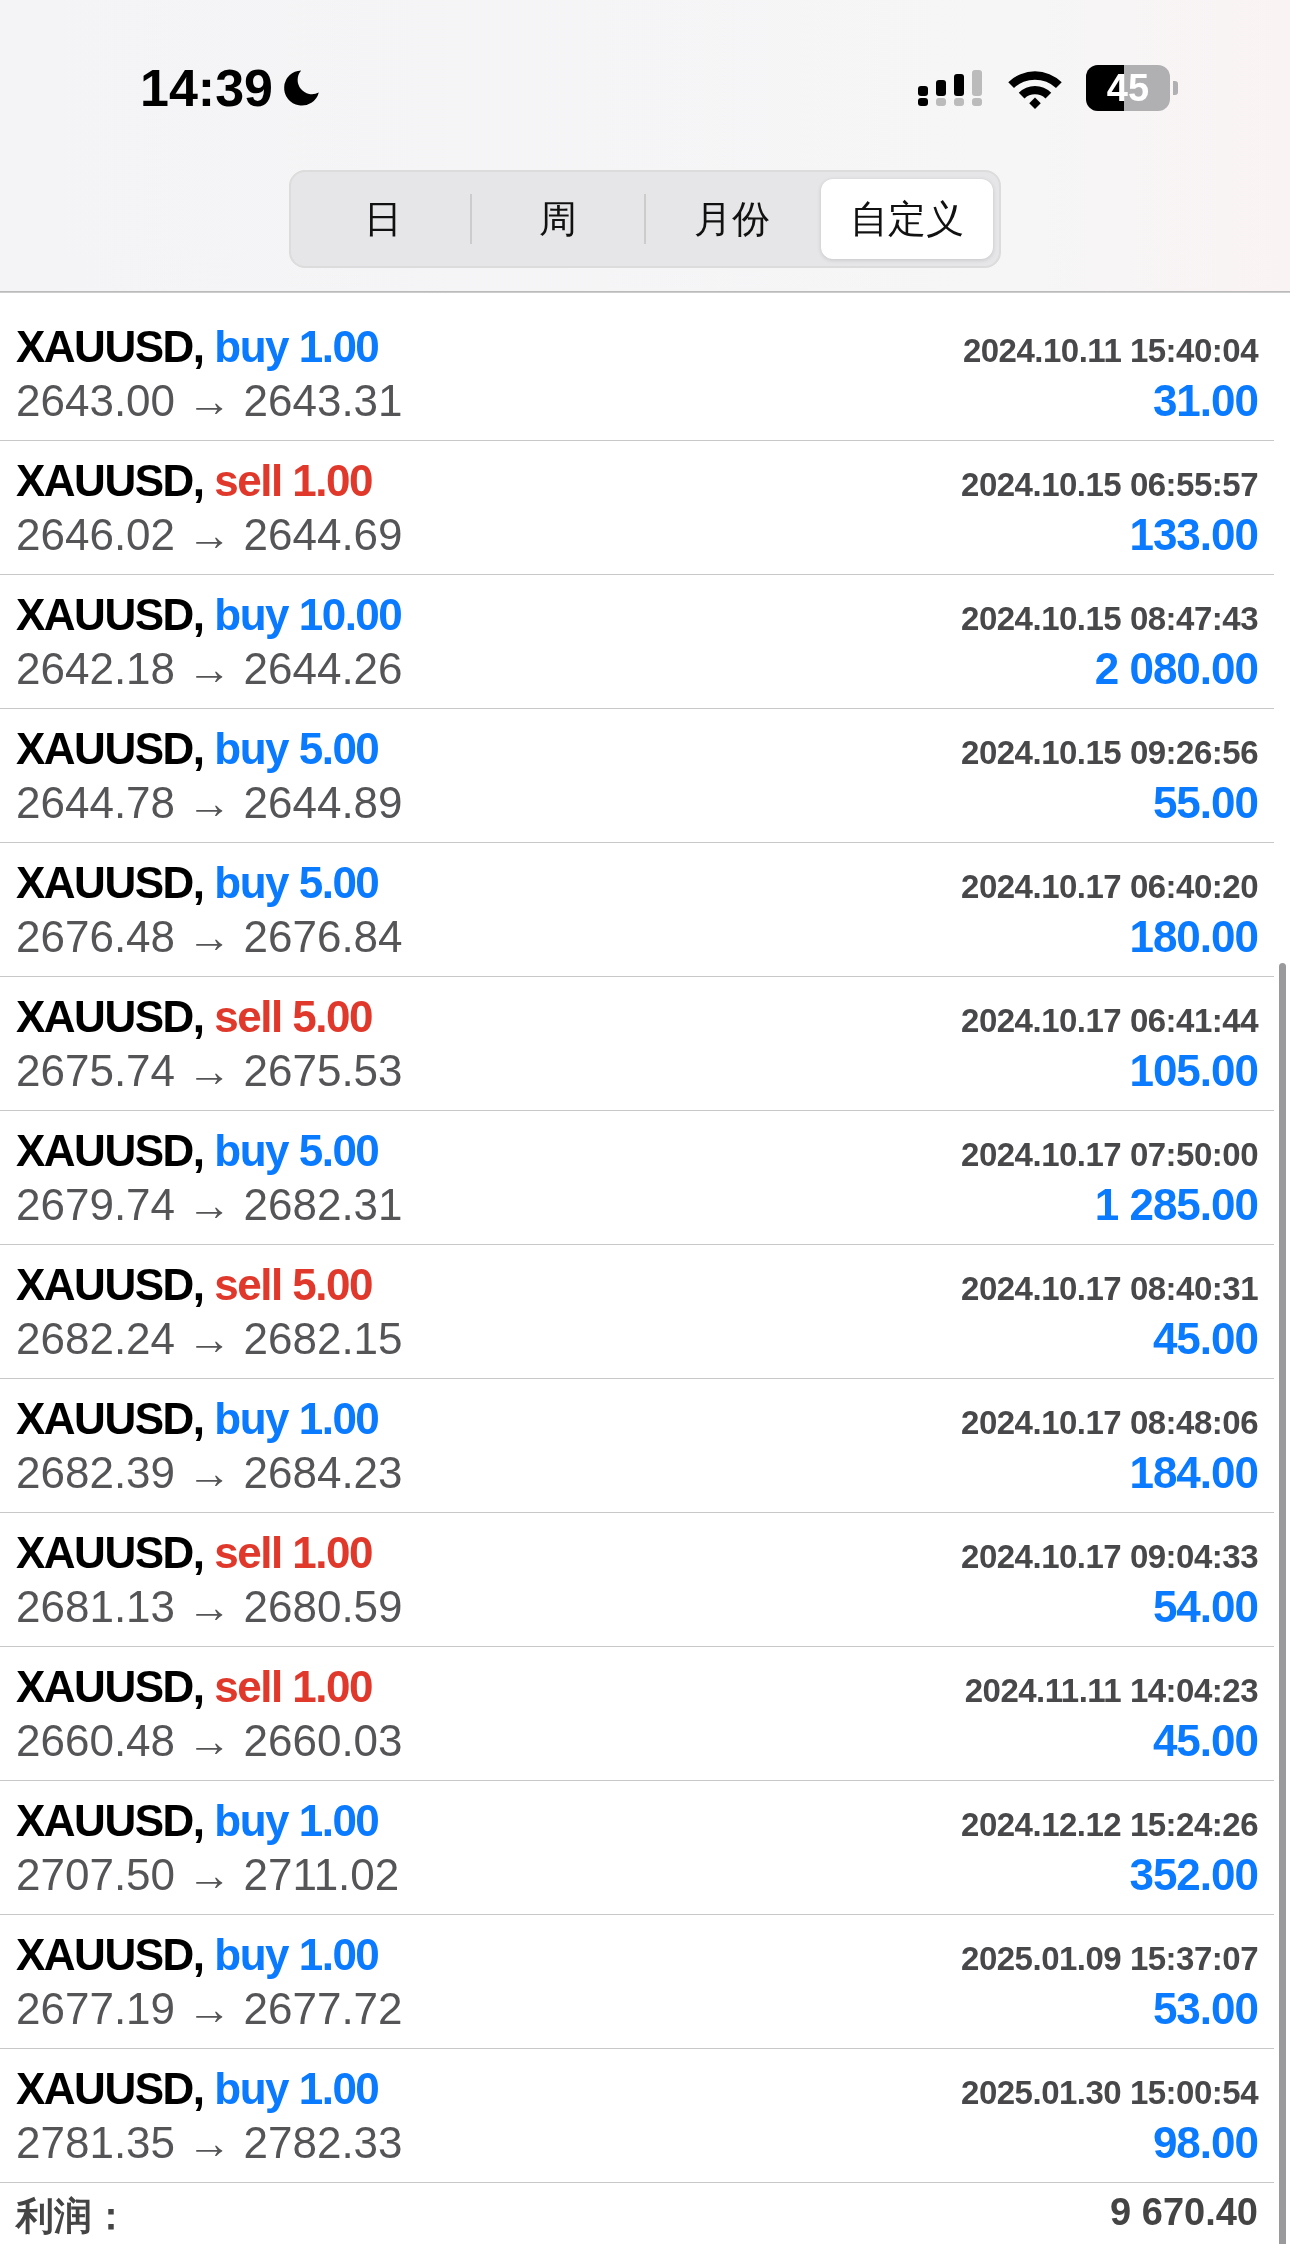 The height and width of the screenshot is (2244, 1290). I want to click on trade-time: 2024.11.11 14:04:23, so click(1111, 1690).